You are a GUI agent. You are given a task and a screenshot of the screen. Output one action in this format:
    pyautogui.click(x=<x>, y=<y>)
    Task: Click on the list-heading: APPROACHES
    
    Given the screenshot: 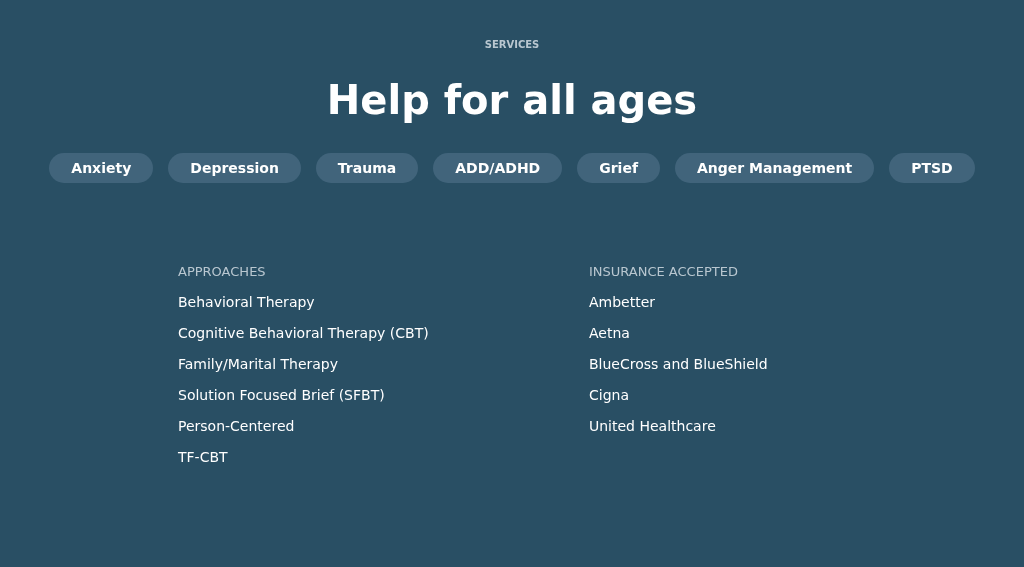 What is the action you would take?
    pyautogui.click(x=222, y=272)
    